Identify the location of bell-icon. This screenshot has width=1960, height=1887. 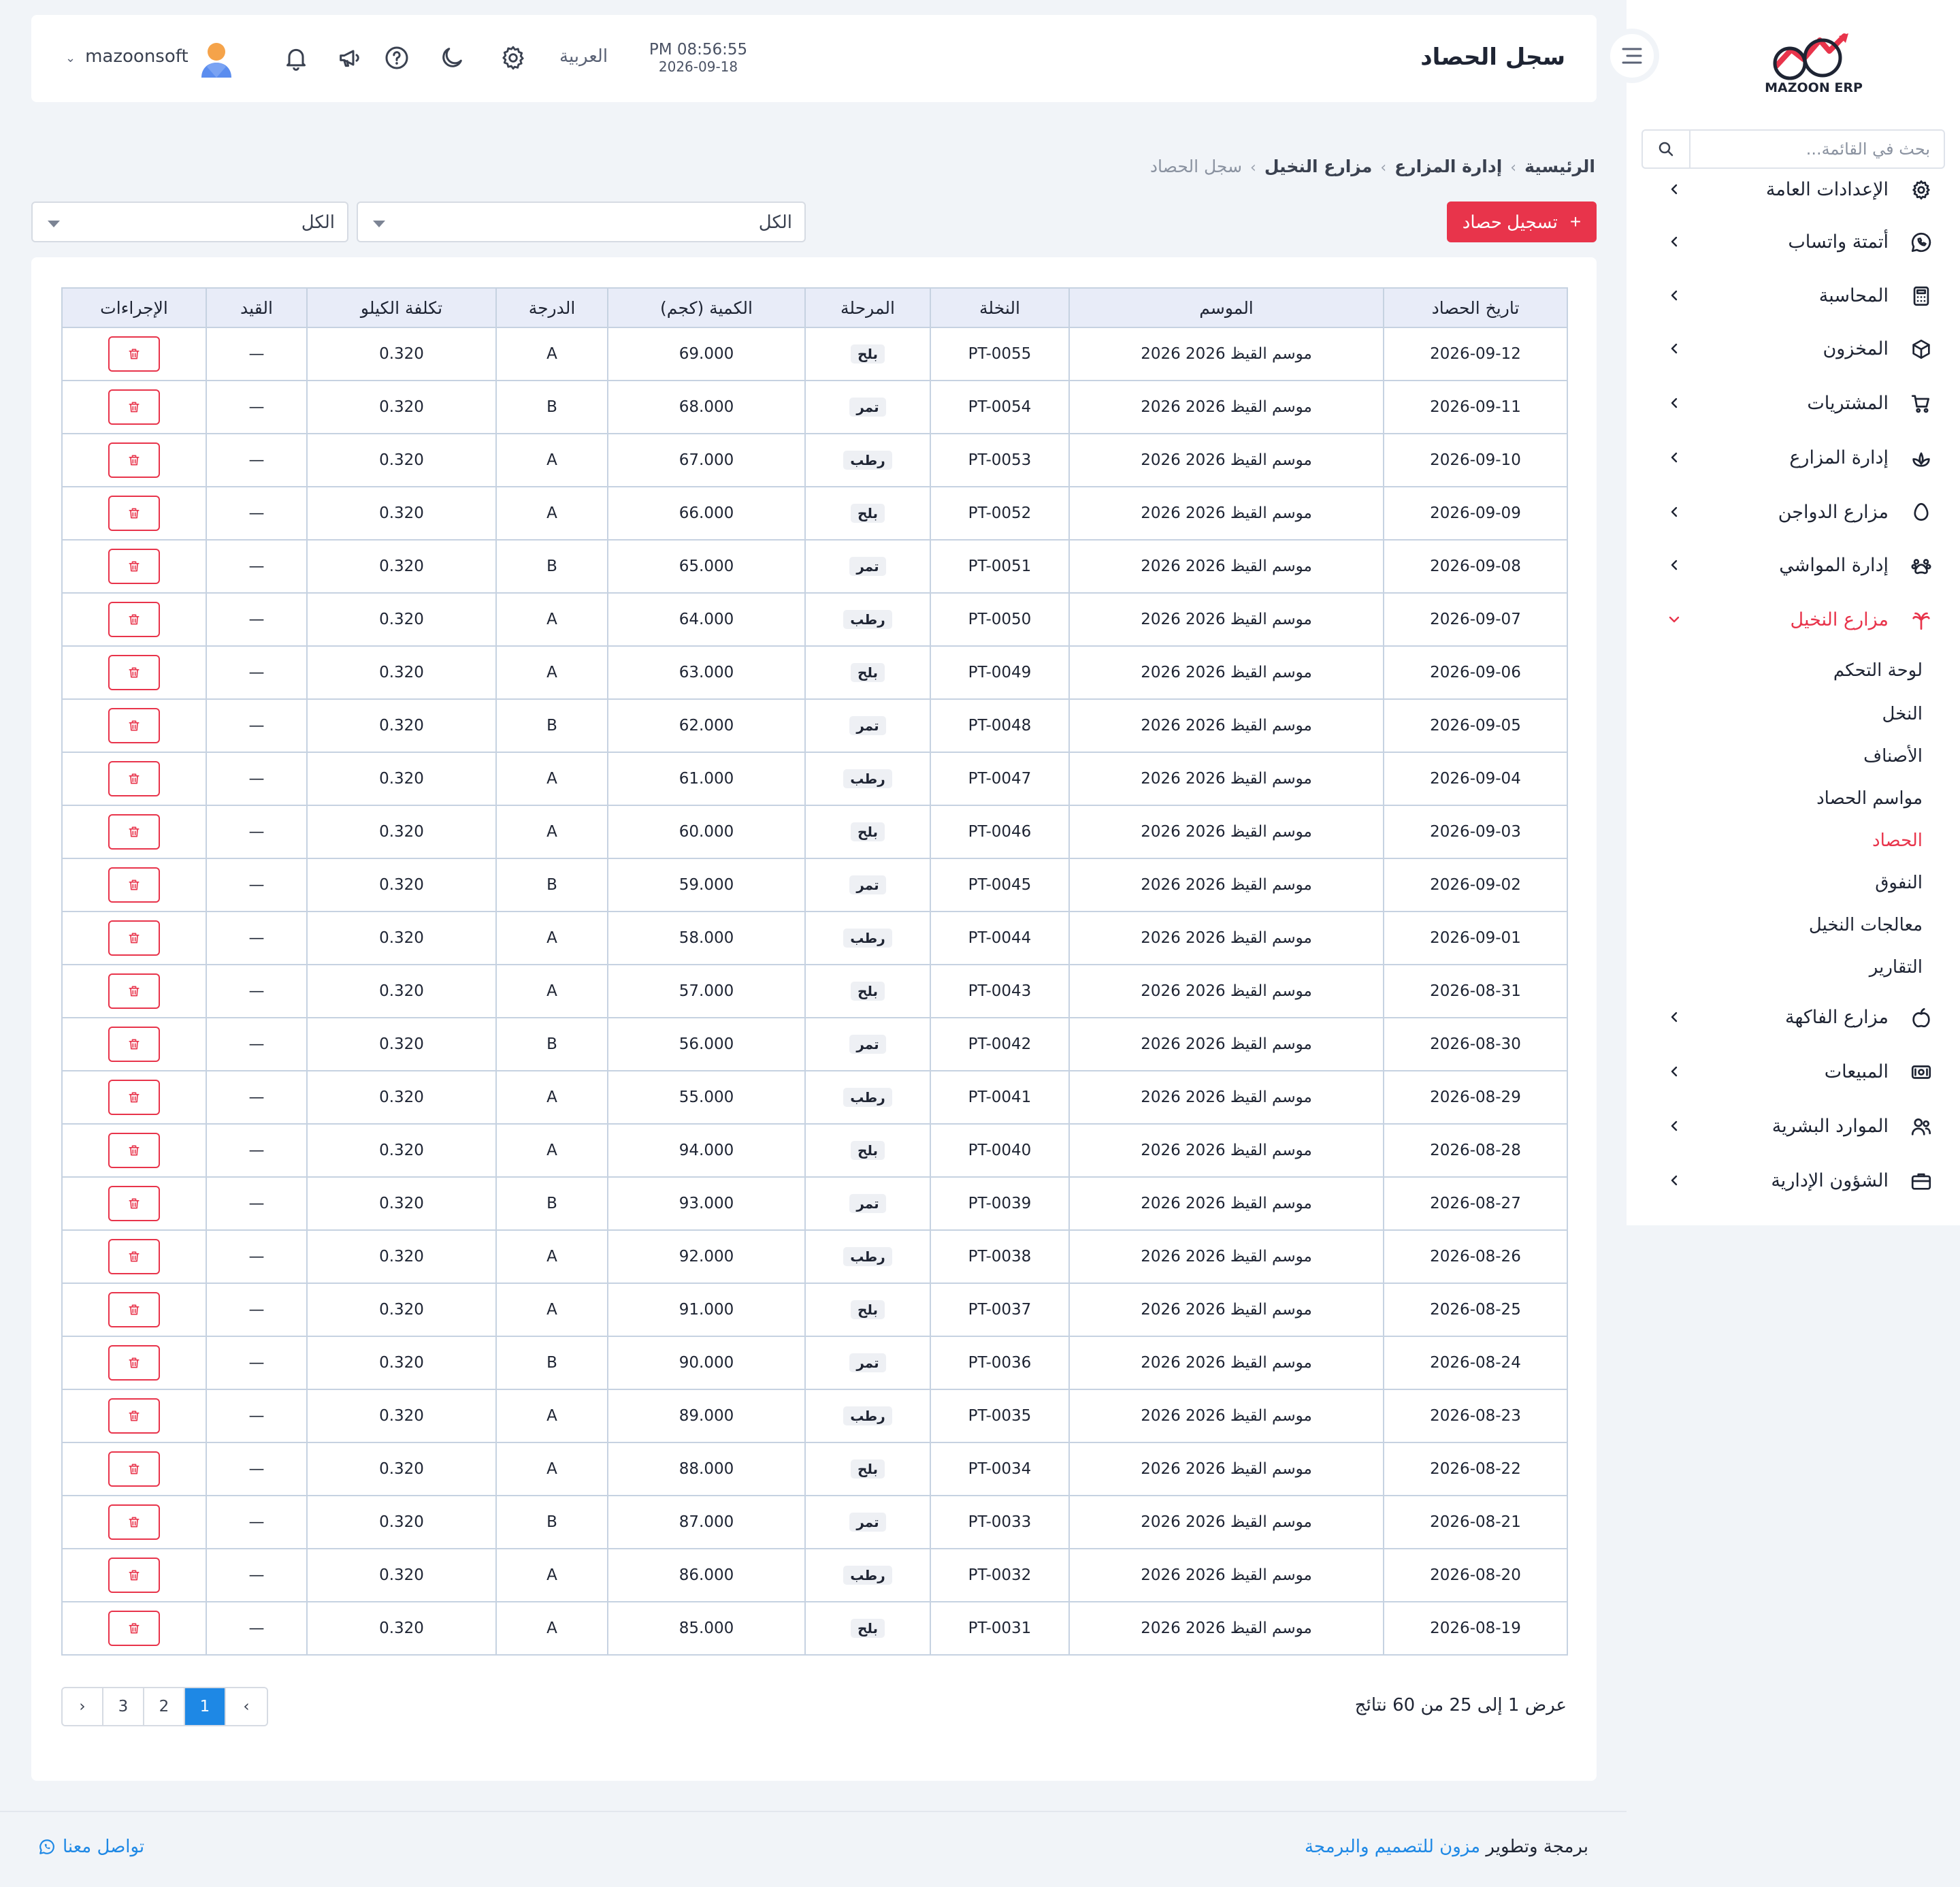
(296, 58).